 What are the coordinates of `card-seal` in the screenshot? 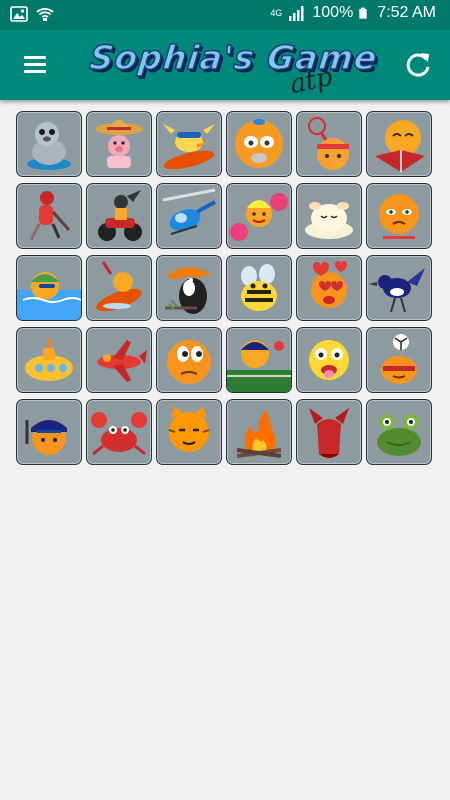 It's located at (49, 144).